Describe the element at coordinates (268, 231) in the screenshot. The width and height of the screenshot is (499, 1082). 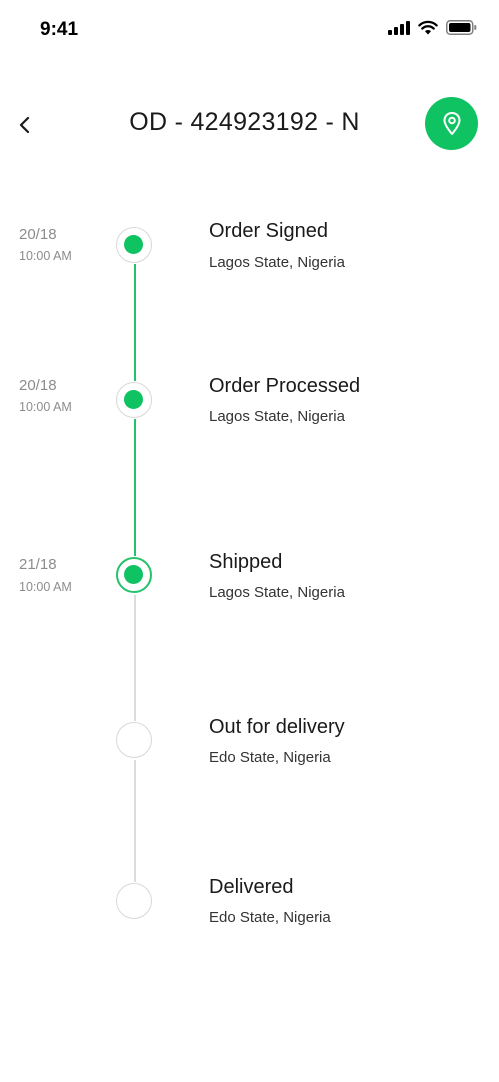
I see `step-title: Order Signed` at that location.